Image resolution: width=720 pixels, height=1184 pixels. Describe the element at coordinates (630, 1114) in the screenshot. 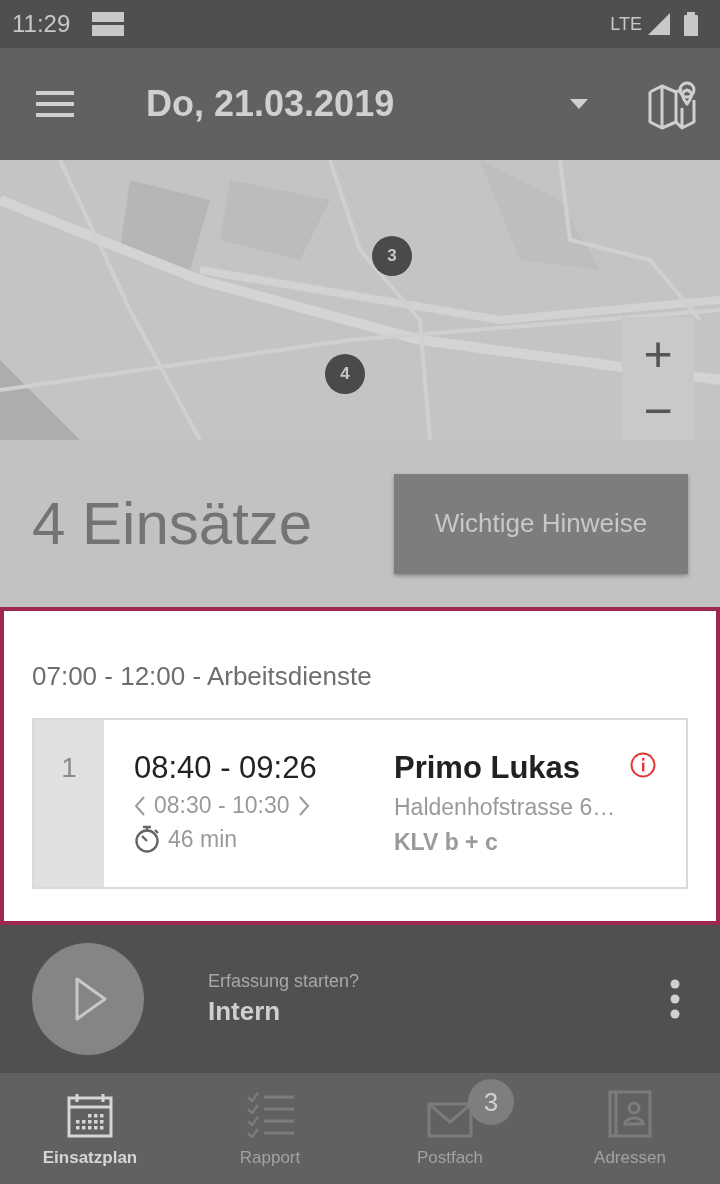

I see `address-book-icon` at that location.